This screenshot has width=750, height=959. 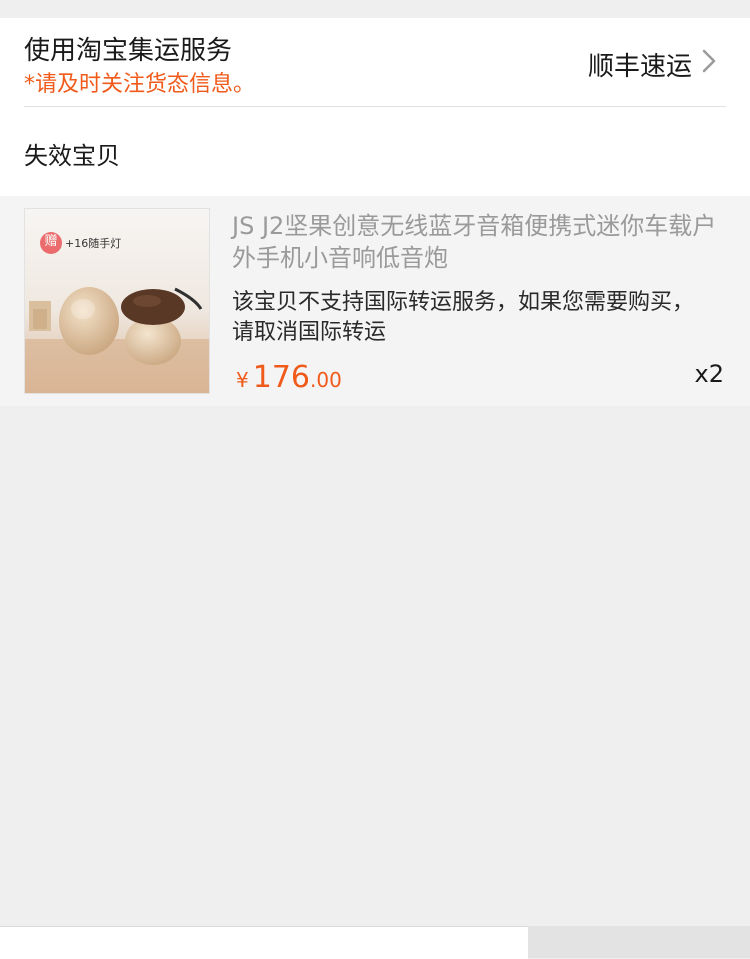 What do you see at coordinates (51, 241) in the screenshot?
I see `gift-badge-char: 赠` at bounding box center [51, 241].